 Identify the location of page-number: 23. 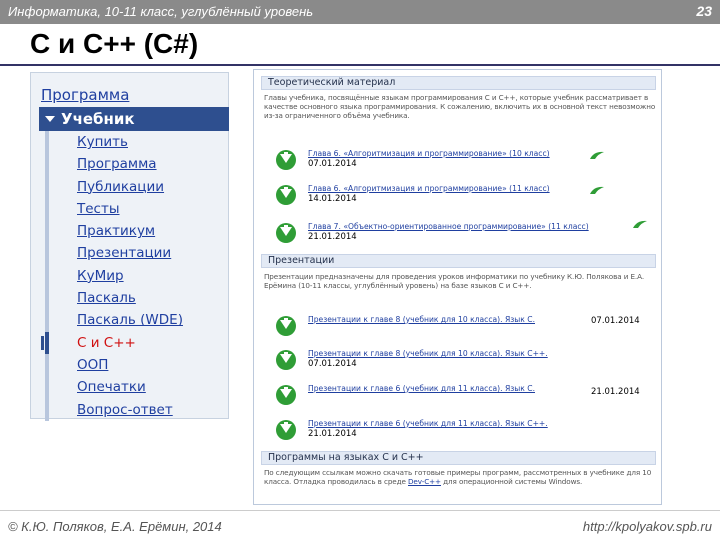
(704, 11).